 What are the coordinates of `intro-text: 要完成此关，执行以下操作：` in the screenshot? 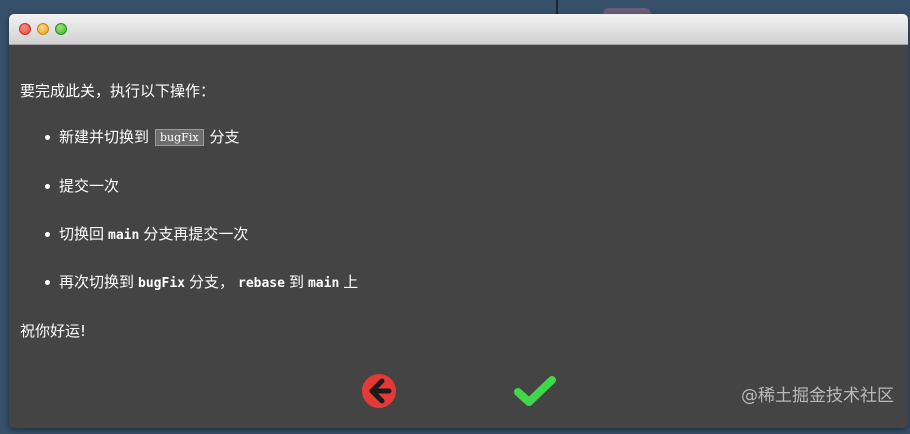 It's located at (118, 91).